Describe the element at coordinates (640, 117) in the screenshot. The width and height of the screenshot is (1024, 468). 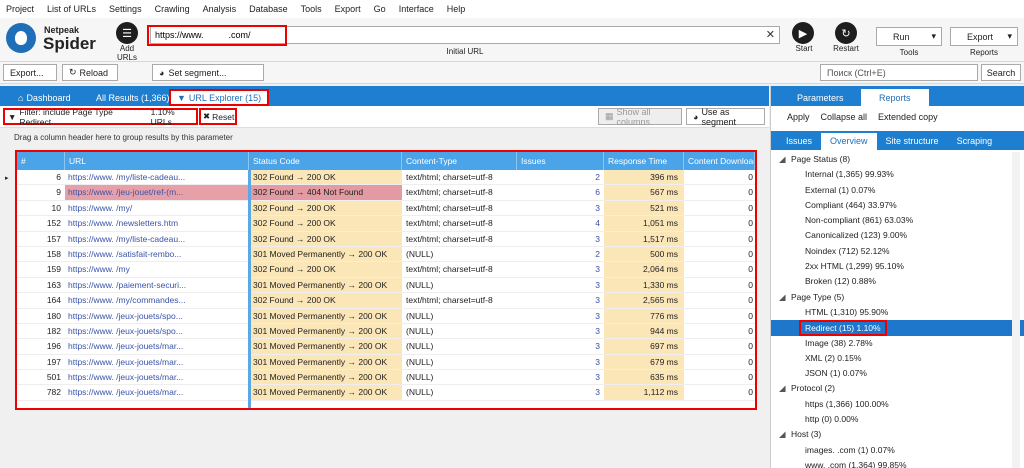
I see `show-all-columns-button: ▦ Show all columns` at that location.